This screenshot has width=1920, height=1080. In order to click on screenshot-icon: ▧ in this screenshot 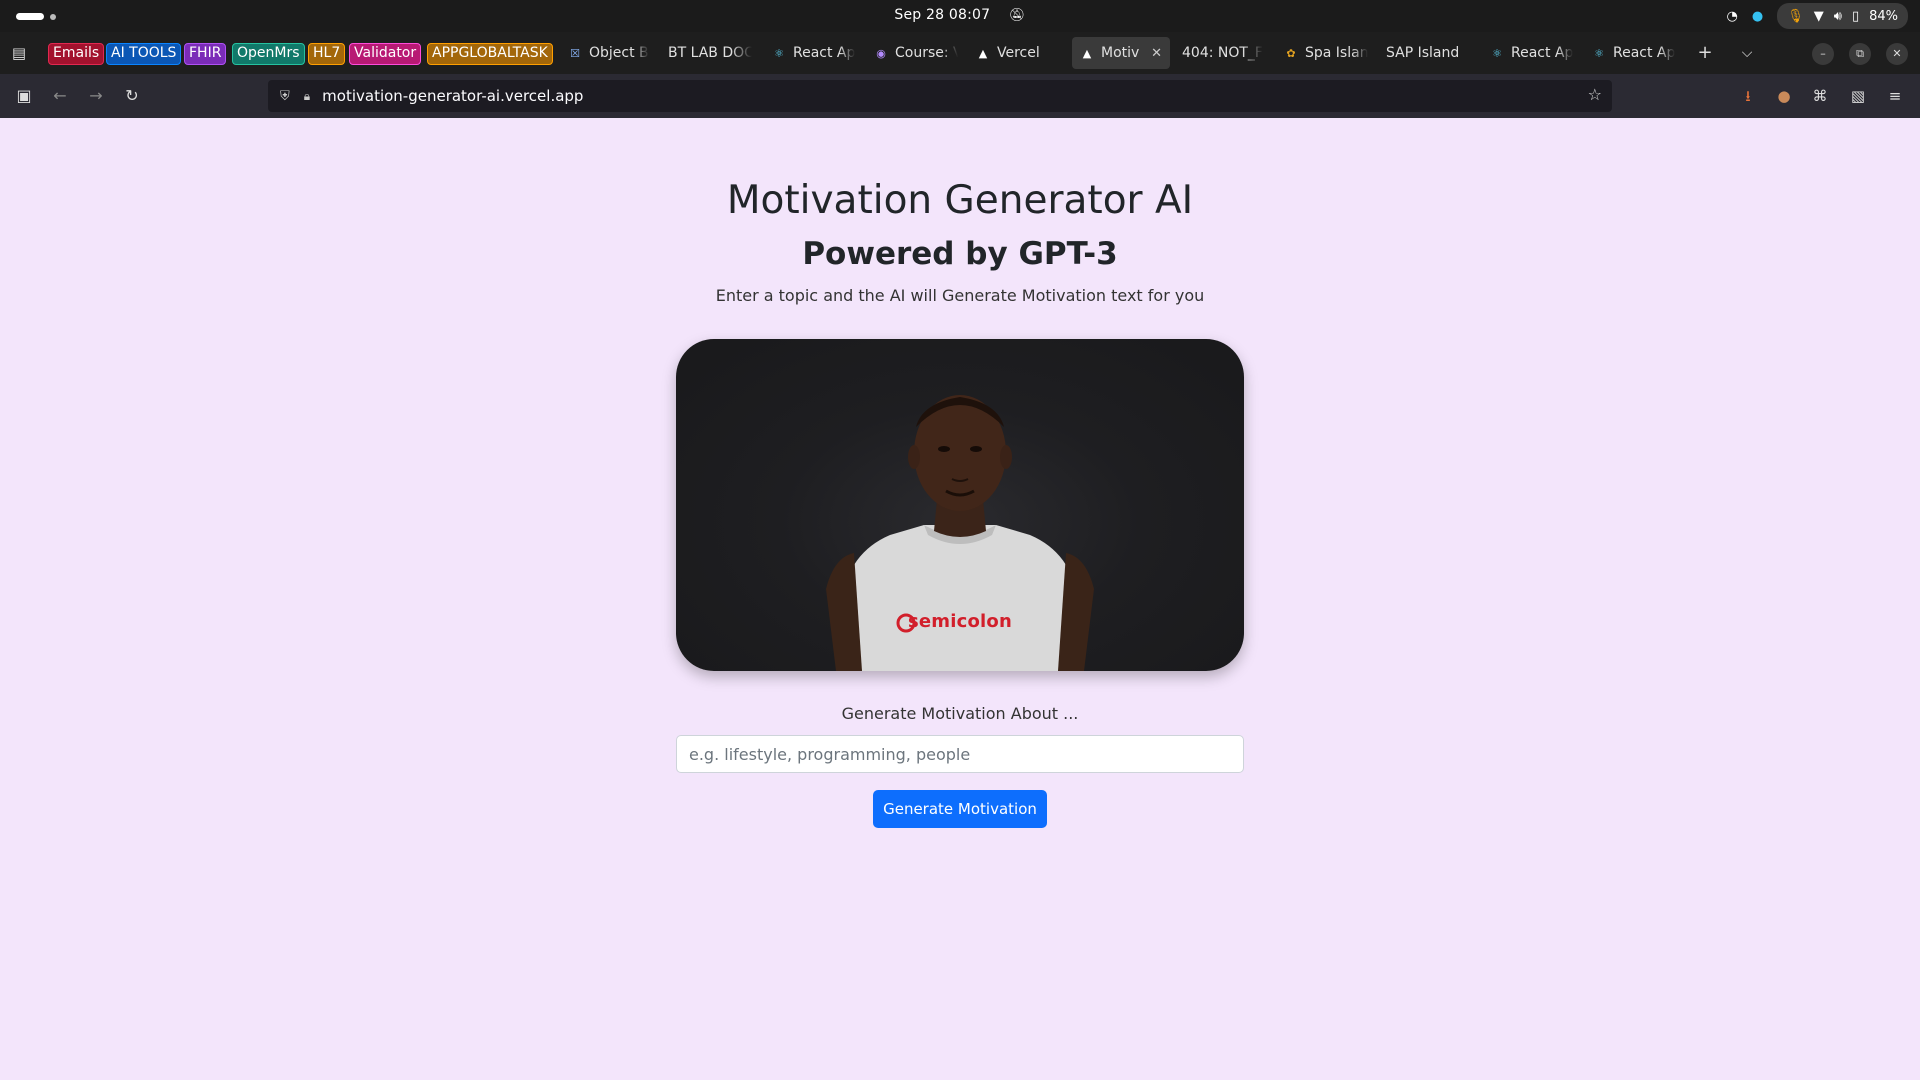, I will do `click(1858, 96)`.